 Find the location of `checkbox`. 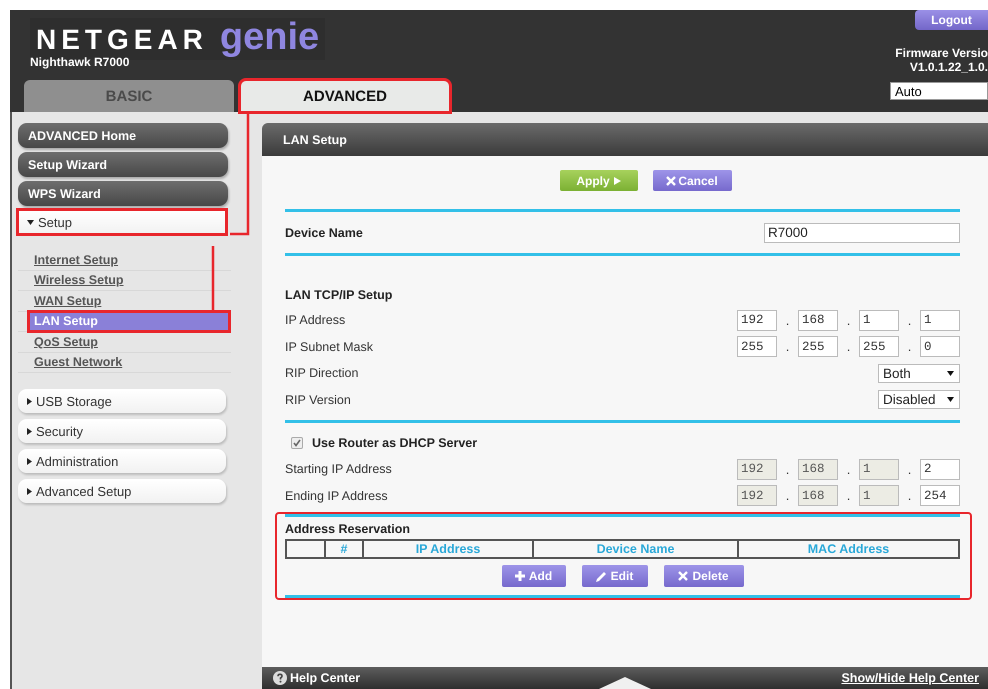

checkbox is located at coordinates (297, 443).